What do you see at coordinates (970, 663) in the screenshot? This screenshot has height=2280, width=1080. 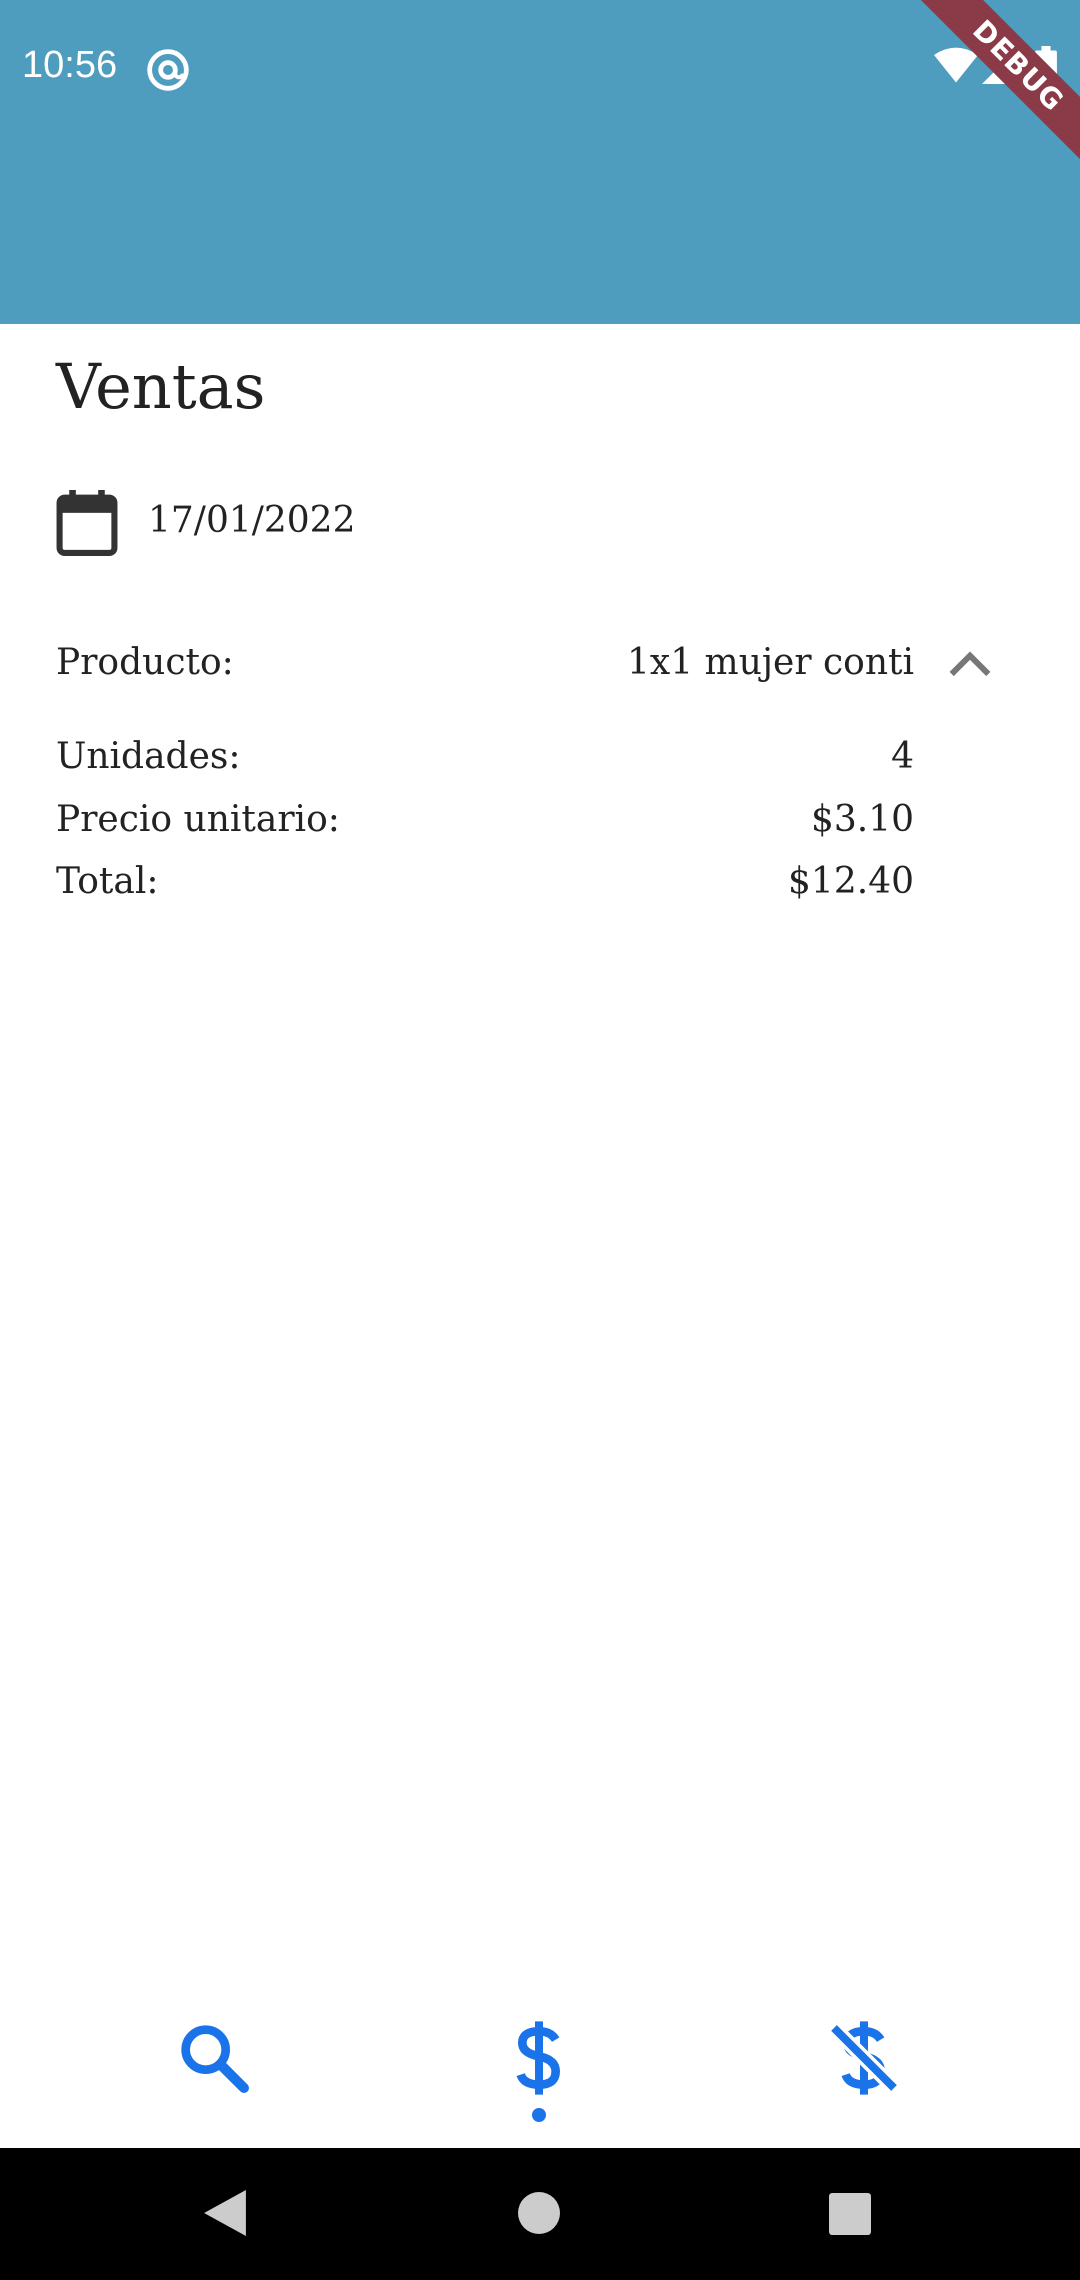 I see `chevron-up-icon` at bounding box center [970, 663].